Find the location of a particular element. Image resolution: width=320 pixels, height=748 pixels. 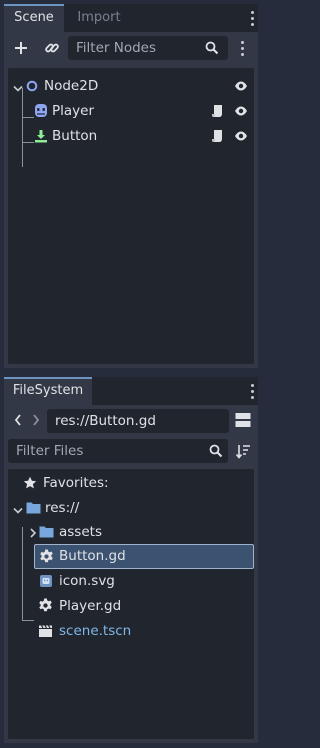

node-label: Button is located at coordinates (75, 136).